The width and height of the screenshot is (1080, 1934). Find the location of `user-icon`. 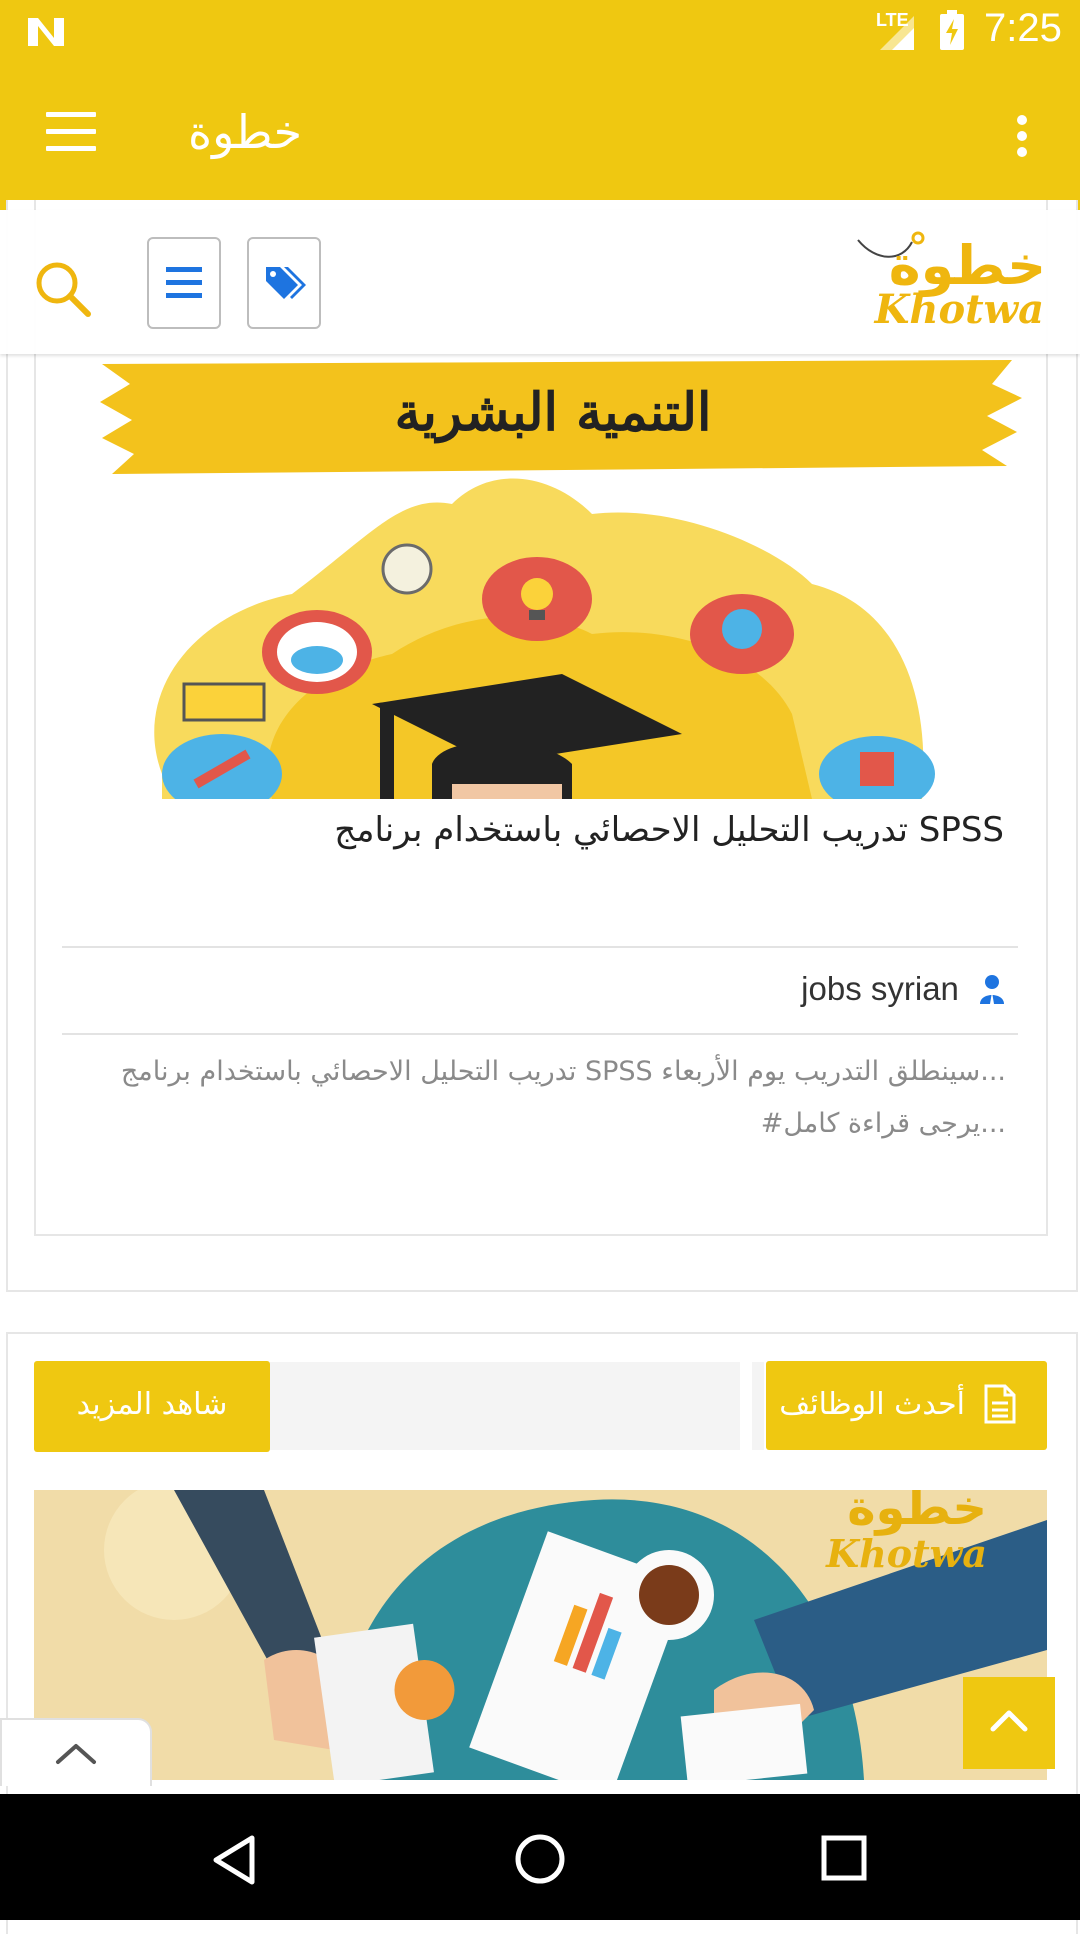

user-icon is located at coordinates (992, 989).